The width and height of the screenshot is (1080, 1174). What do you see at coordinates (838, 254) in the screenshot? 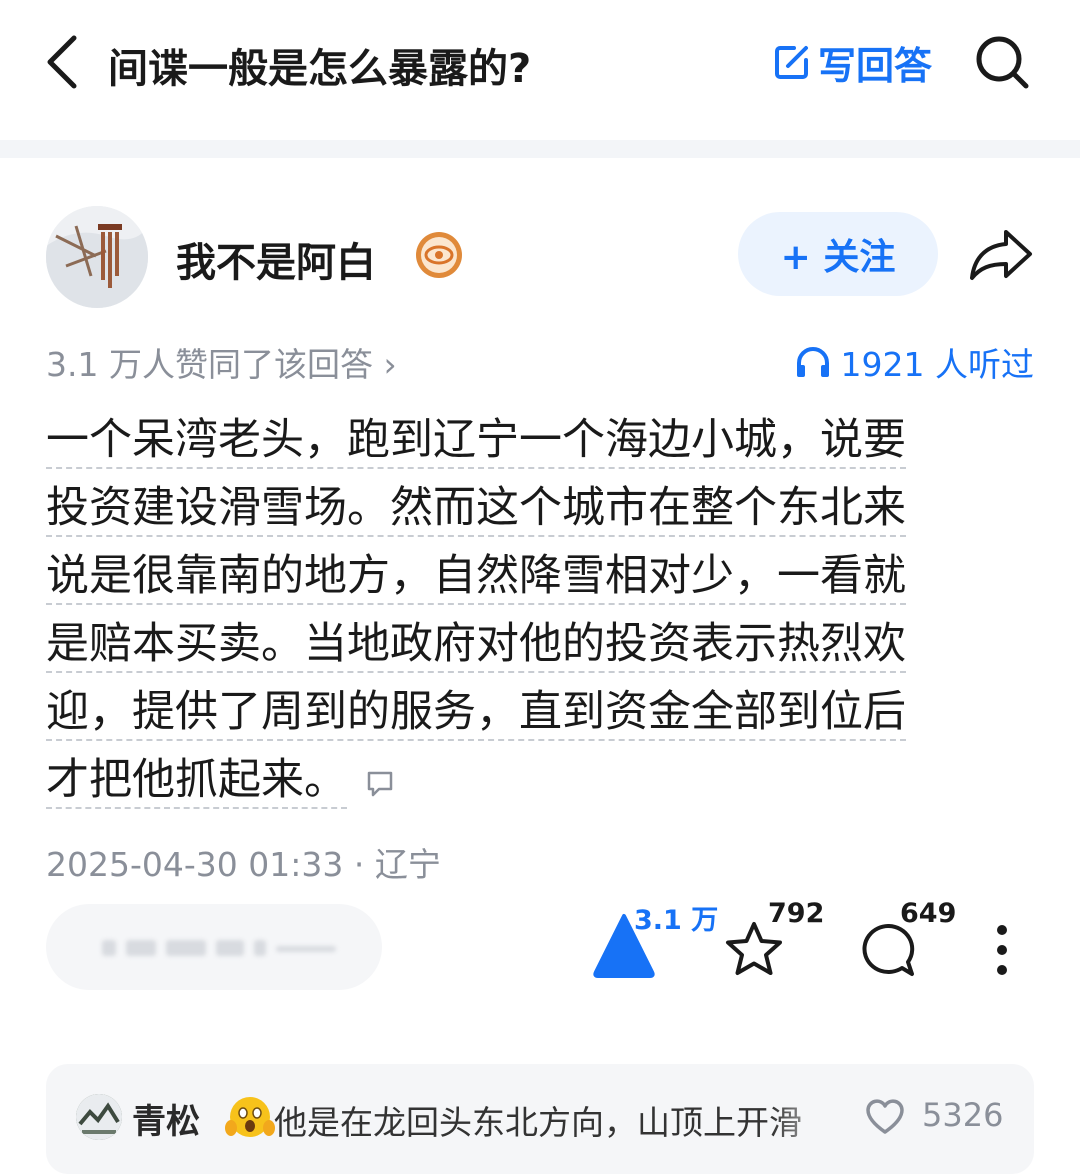
I see `follow-button: + 关注` at bounding box center [838, 254].